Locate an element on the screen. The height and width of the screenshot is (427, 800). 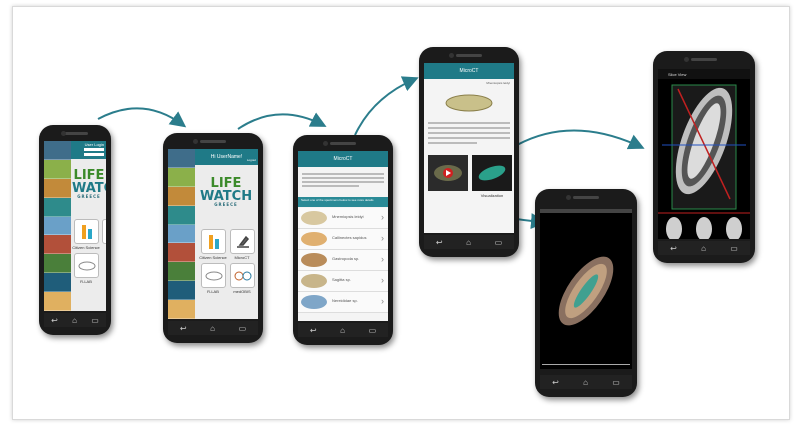
logout-link: Logout is located at coordinates (251, 160).